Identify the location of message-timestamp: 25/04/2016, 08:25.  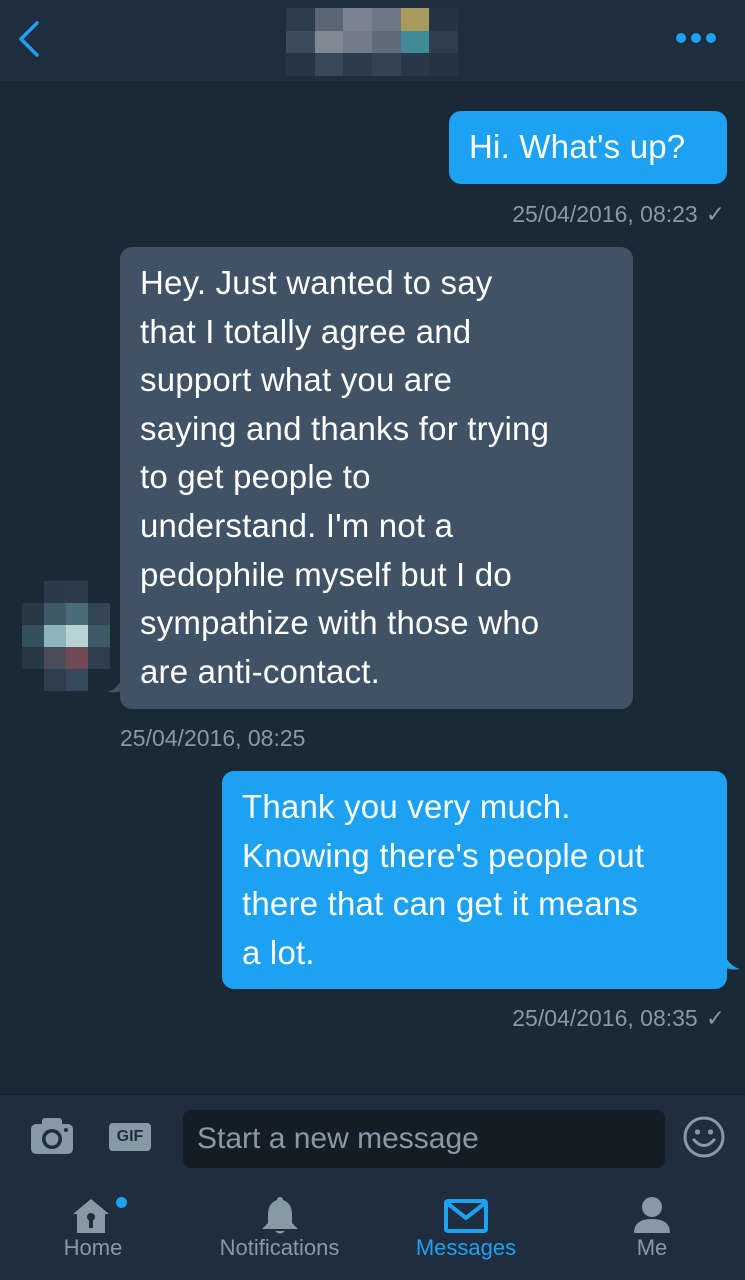
(213, 738).